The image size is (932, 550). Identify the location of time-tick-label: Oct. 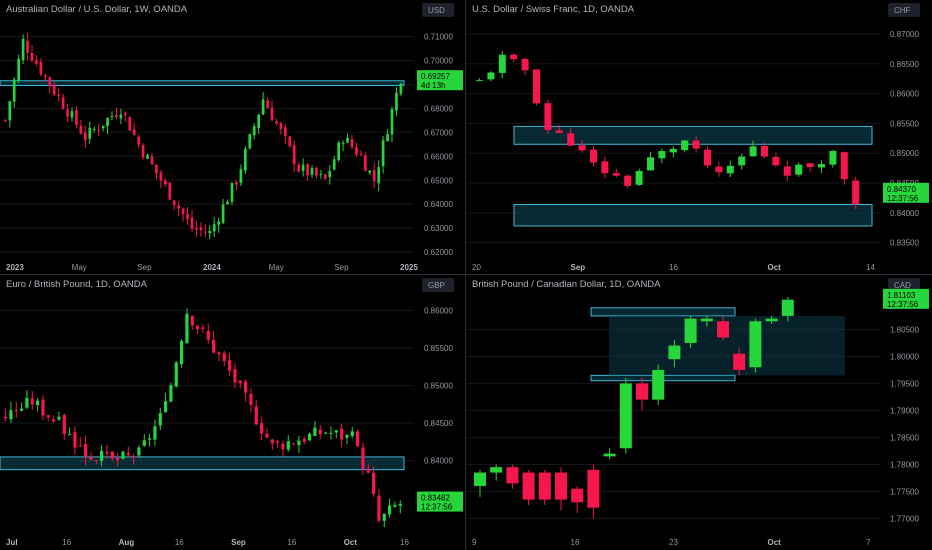
(775, 267).